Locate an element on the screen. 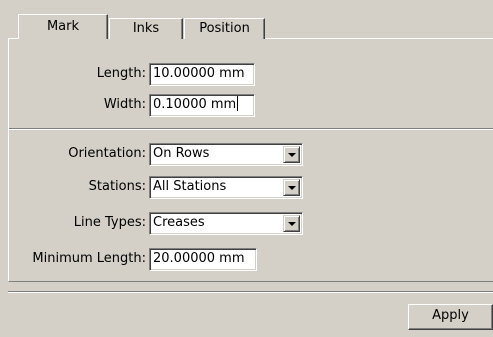 The width and height of the screenshot is (493, 337). line-types-select: Creases is located at coordinates (226, 223).